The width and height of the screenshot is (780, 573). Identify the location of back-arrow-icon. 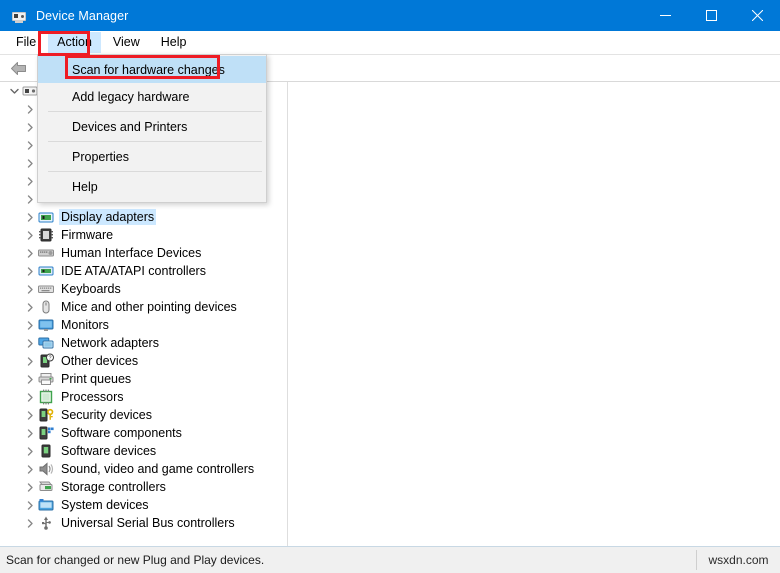
(18, 68).